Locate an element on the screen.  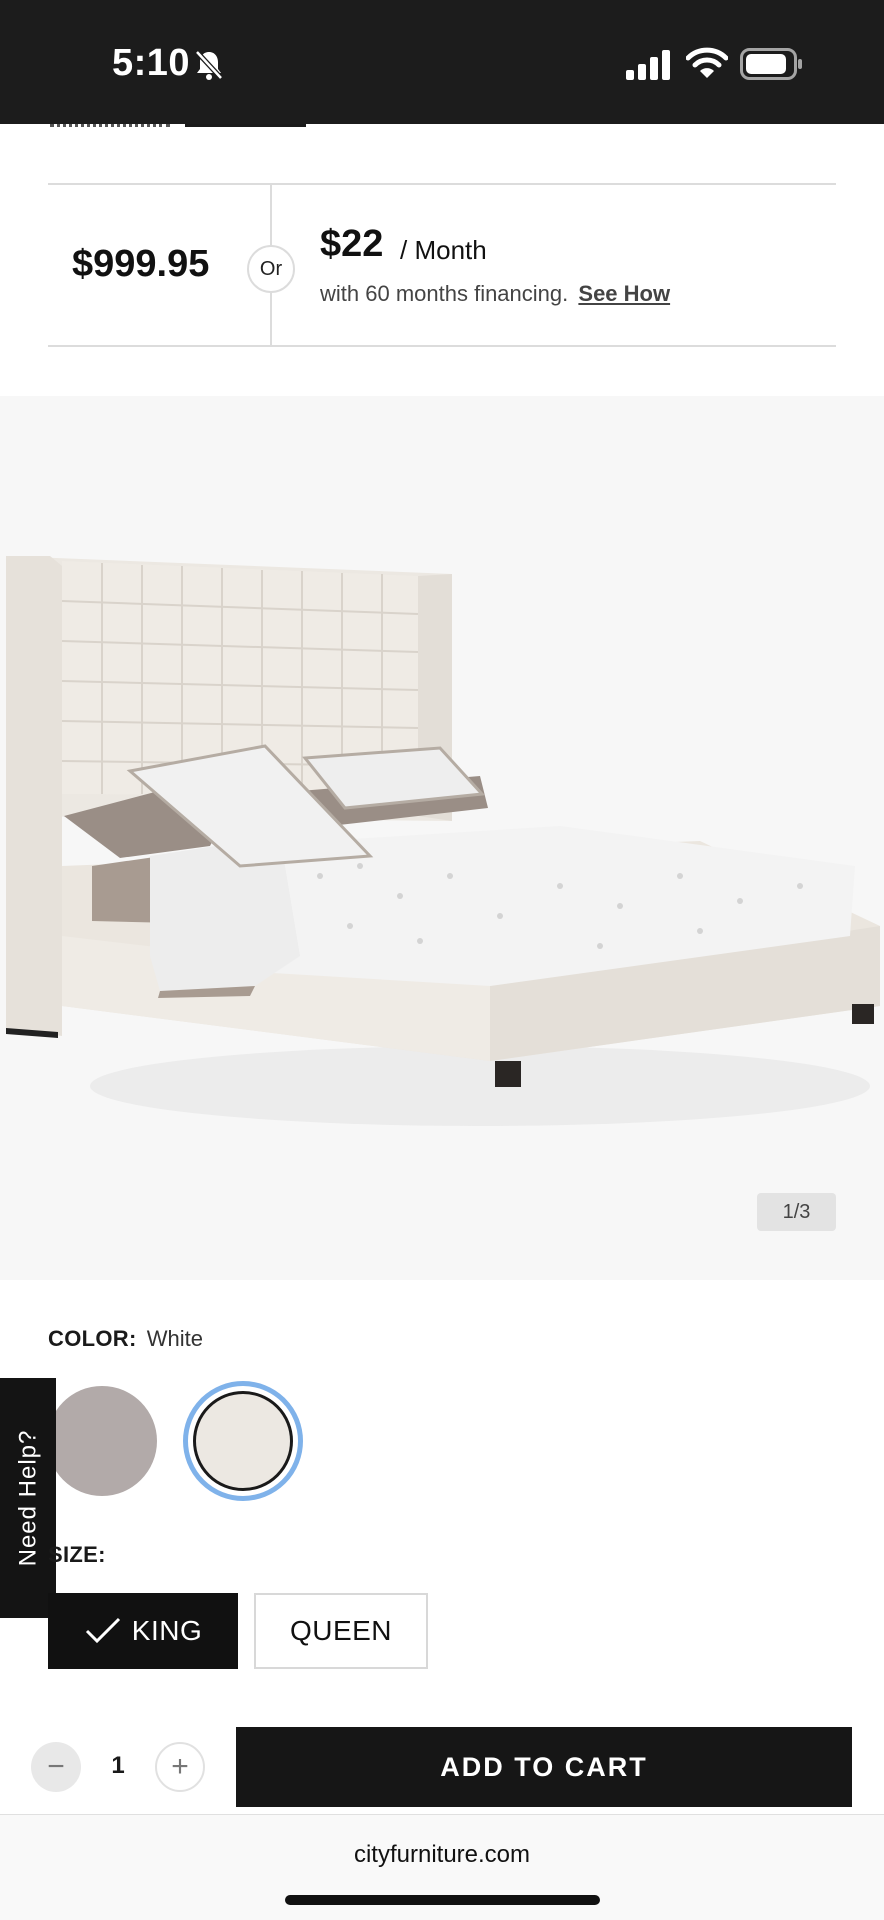
size-option-king: KING is located at coordinates (143, 1631).